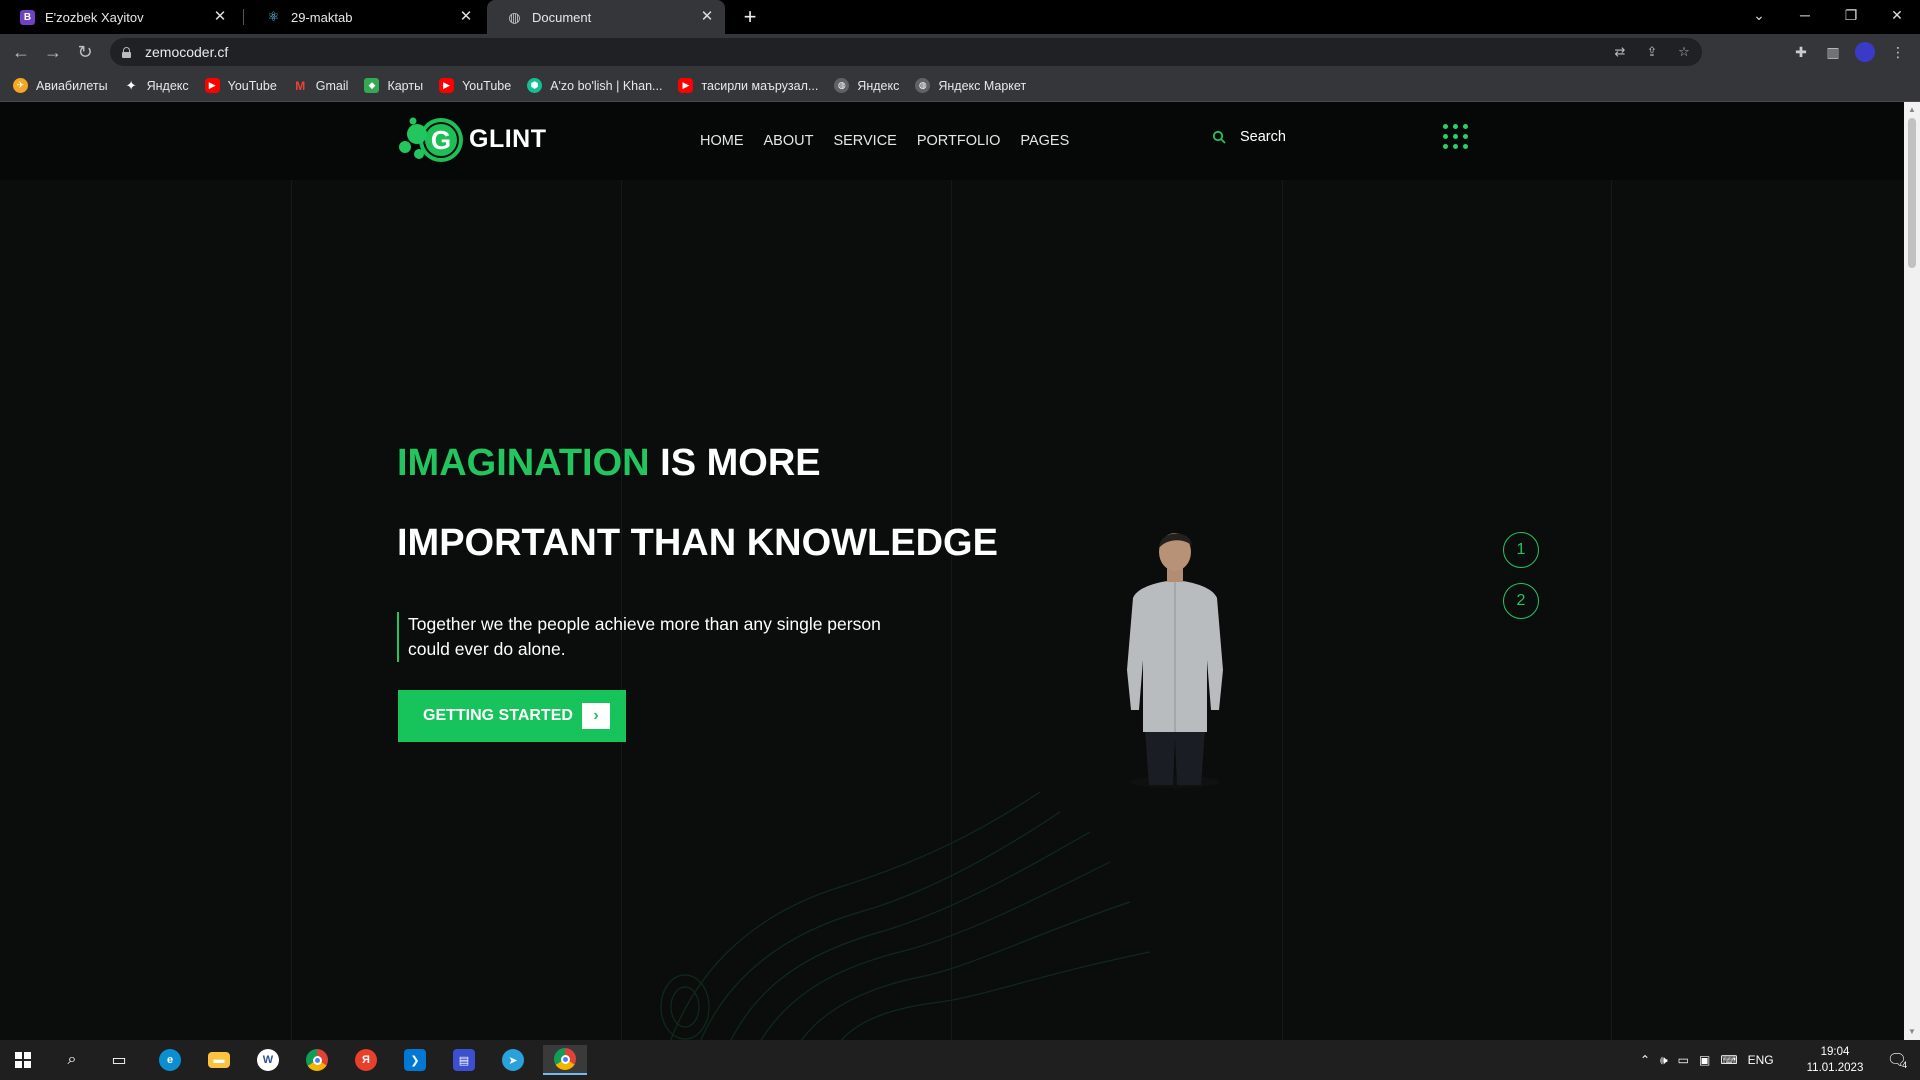 Image resolution: width=1920 pixels, height=1080 pixels. What do you see at coordinates (365, 17) in the screenshot?
I see `tab-29-maktab: ⚛ 29-maktab ✕` at bounding box center [365, 17].